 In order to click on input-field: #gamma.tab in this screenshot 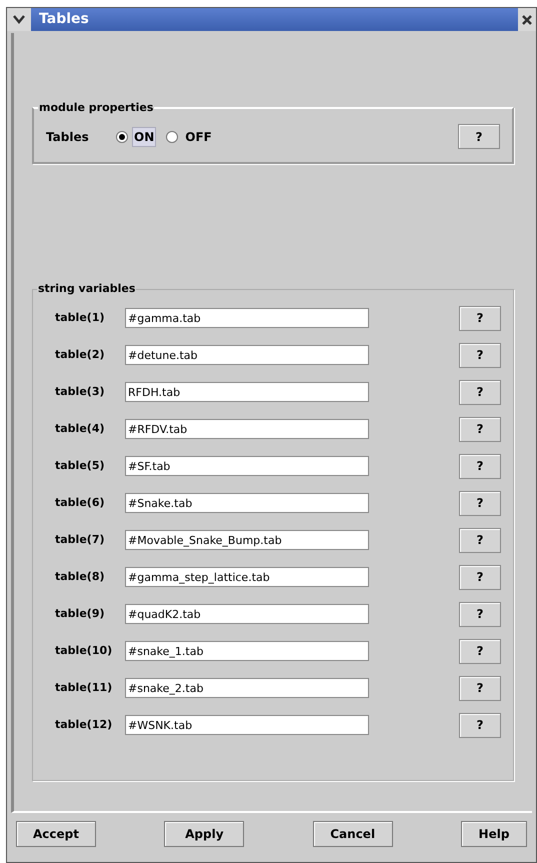, I will do `click(247, 318)`.